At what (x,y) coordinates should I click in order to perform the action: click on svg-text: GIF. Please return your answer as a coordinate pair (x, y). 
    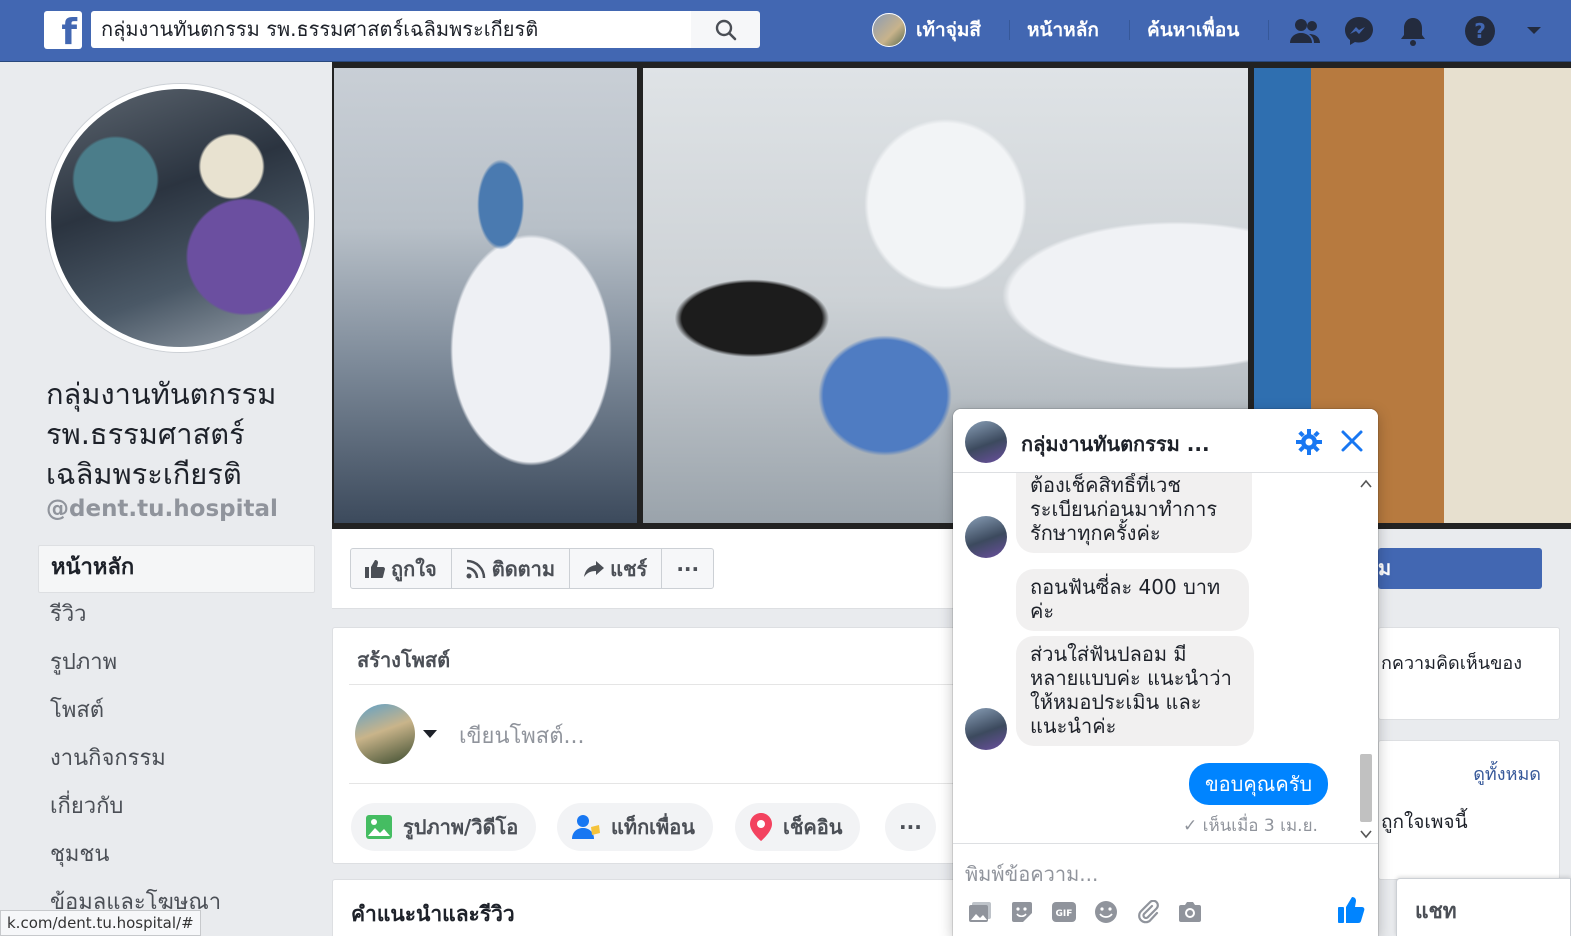
    Looking at the image, I should click on (1064, 914).